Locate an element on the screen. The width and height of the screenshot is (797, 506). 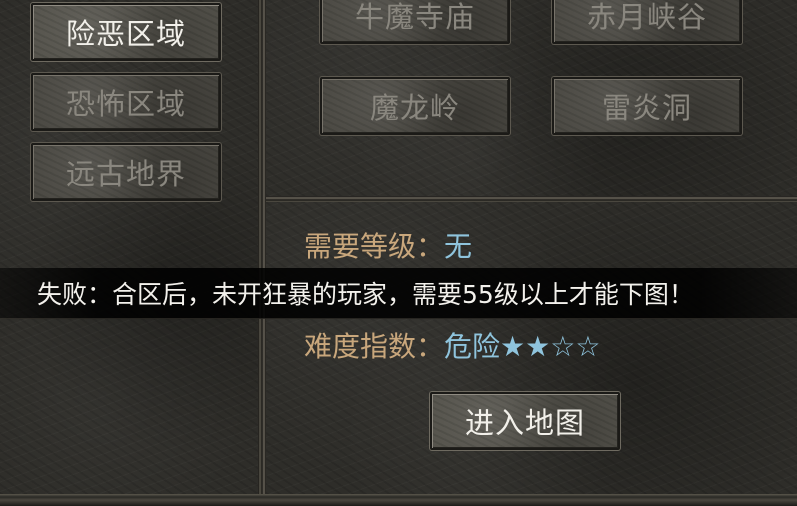
toast-message: 失败：合区后，未开狂暴的玩家，需要55级以上才能下图！ is located at coordinates (365, 294).